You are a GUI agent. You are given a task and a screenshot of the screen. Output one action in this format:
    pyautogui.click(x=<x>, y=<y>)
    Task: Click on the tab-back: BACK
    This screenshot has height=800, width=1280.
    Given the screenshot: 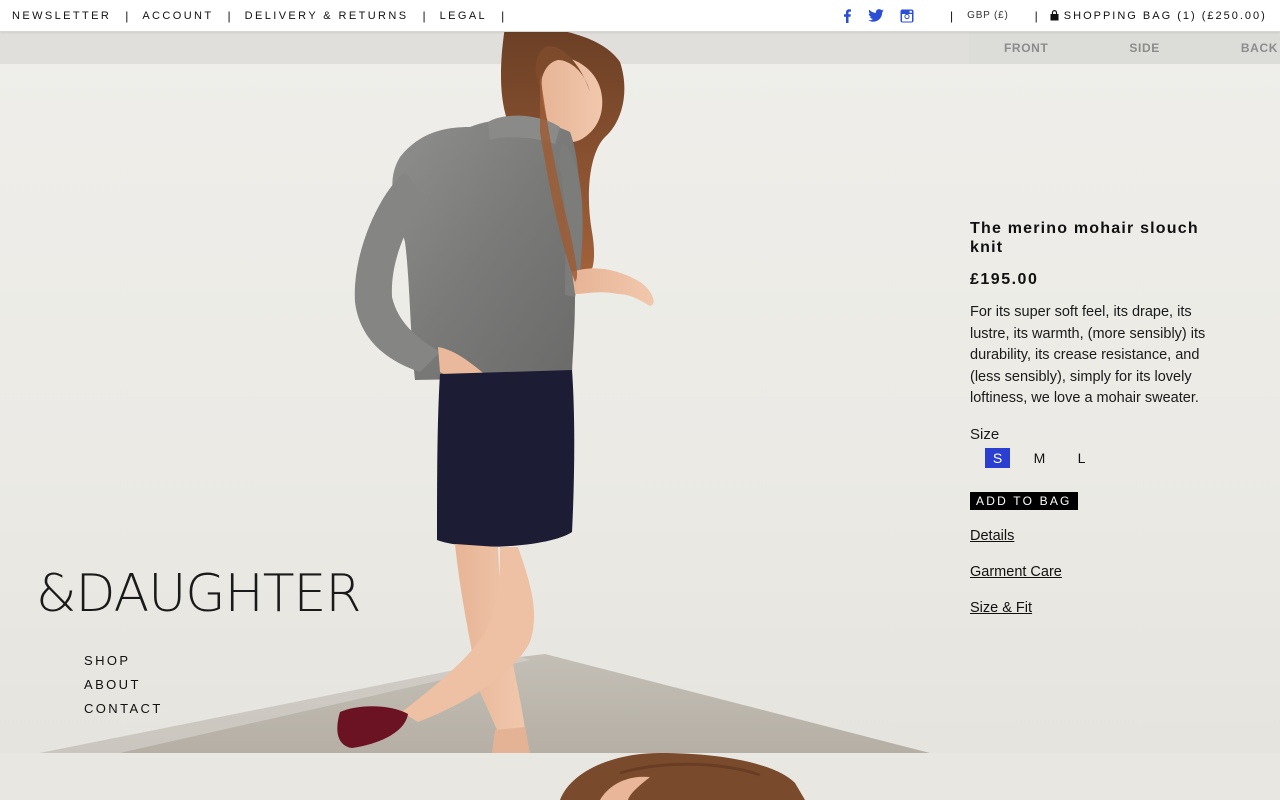 What is the action you would take?
    pyautogui.click(x=1259, y=48)
    